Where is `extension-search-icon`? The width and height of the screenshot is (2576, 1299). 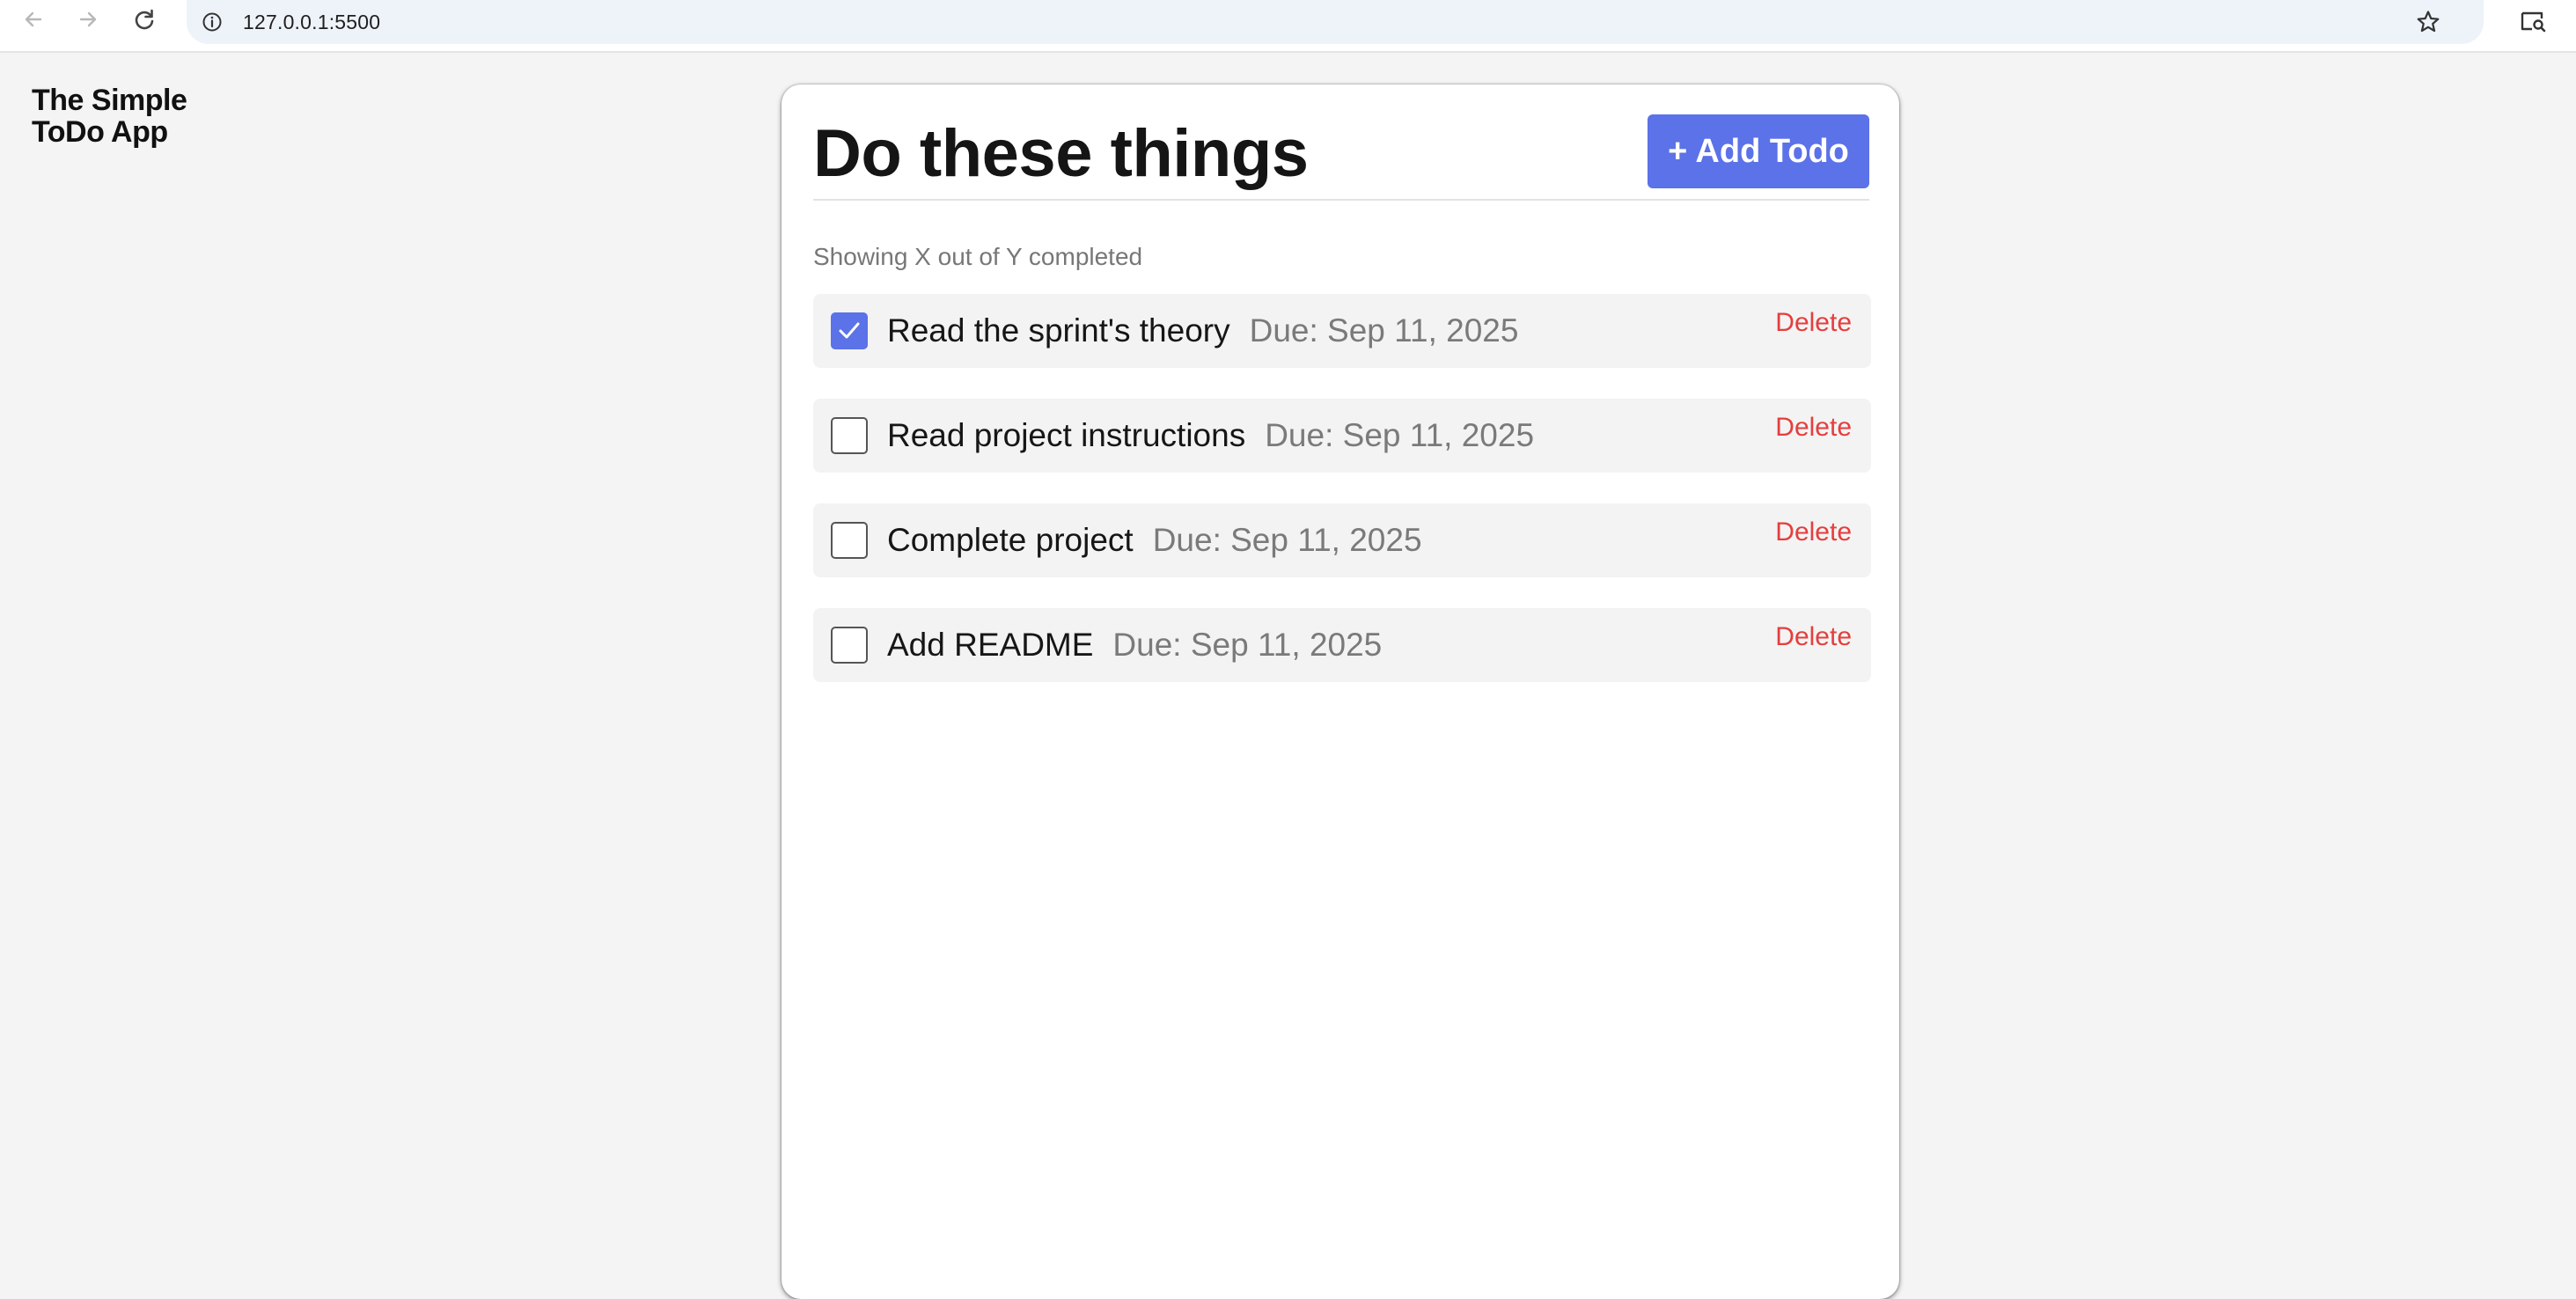
extension-search-icon is located at coordinates (2533, 21).